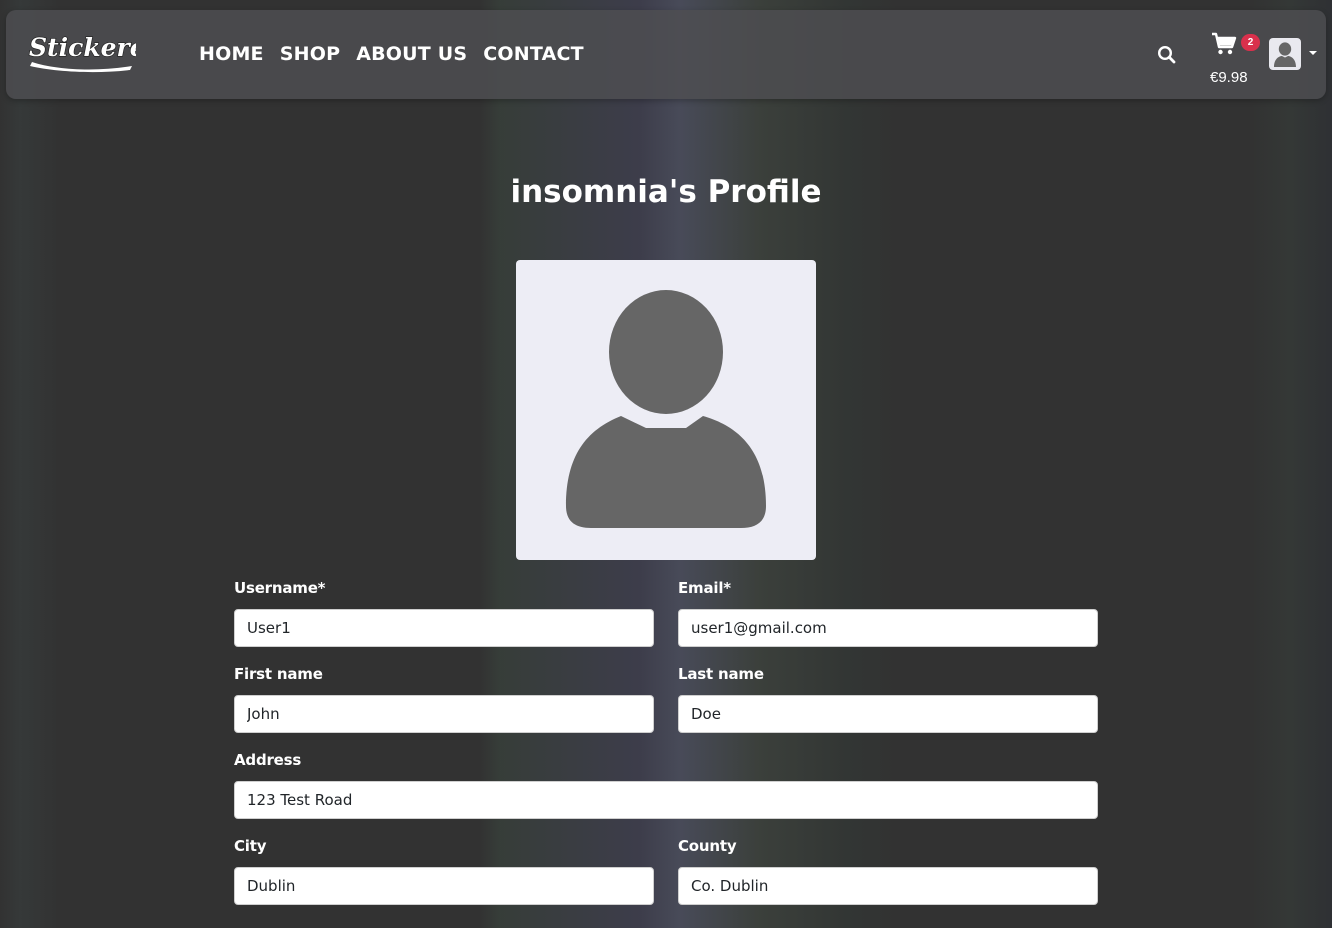 This screenshot has height=928, width=1332. Describe the element at coordinates (444, 628) in the screenshot. I see `username-input` at that location.